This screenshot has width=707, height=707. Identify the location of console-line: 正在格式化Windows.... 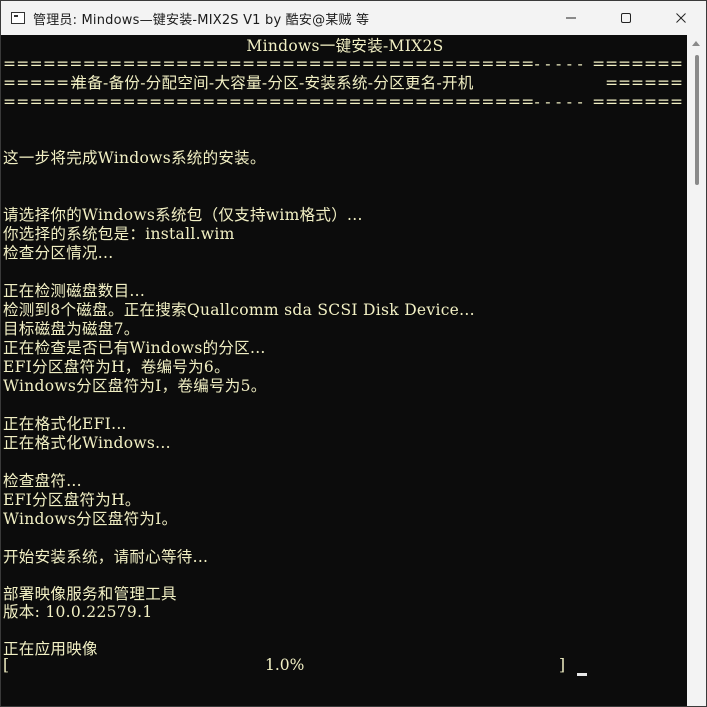
(87, 443).